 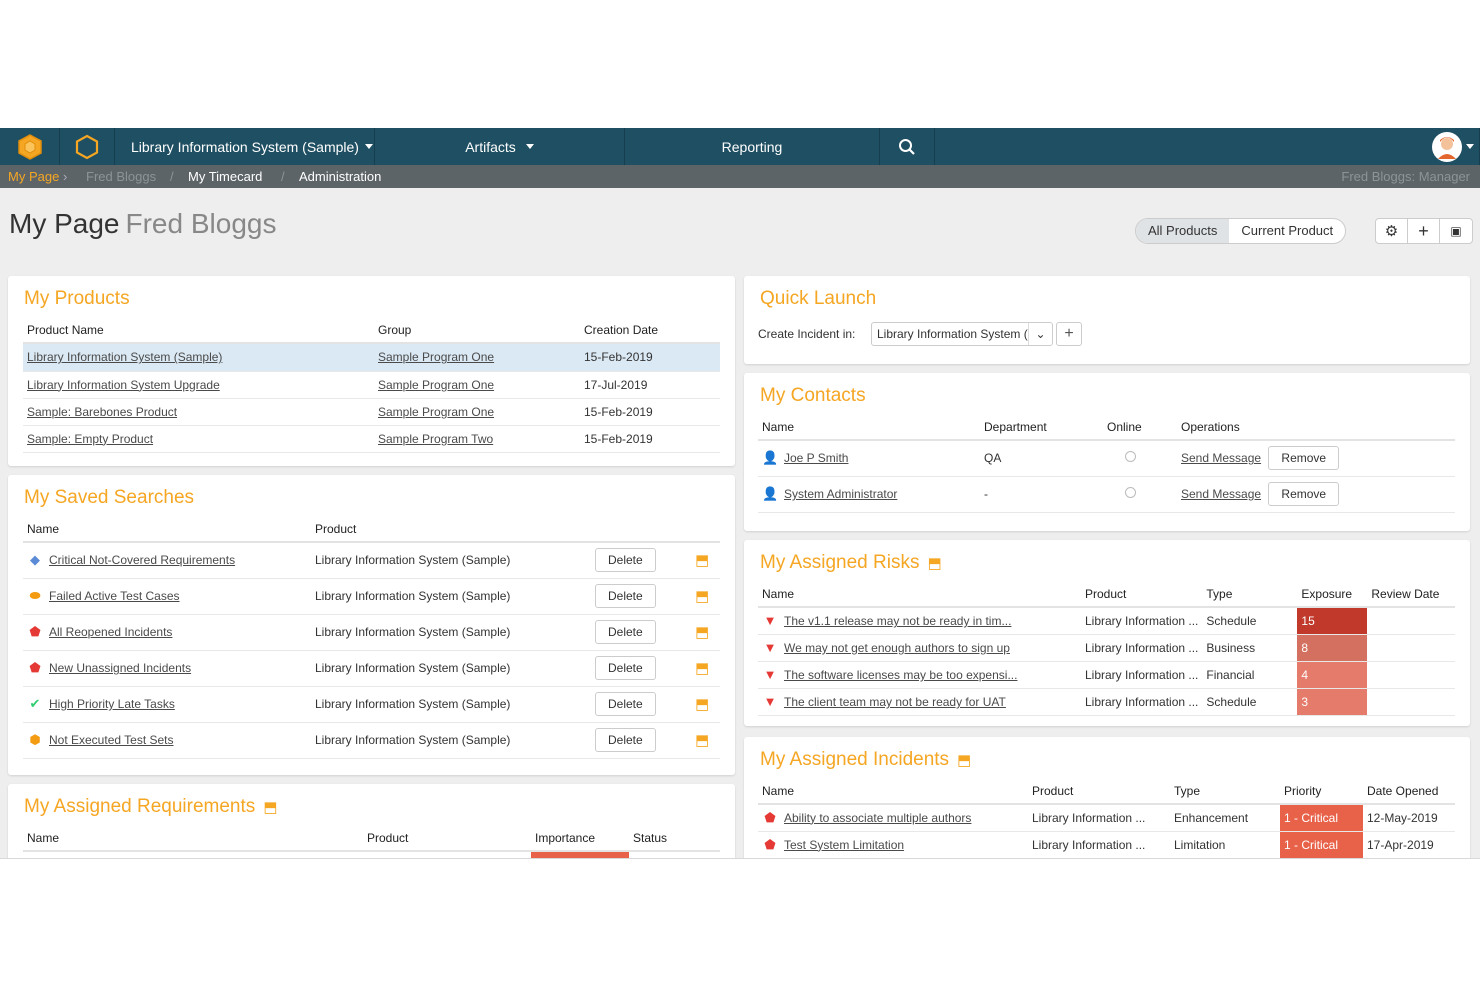 What do you see at coordinates (840, 494) in the screenshot?
I see `contact-link: System Administrator` at bounding box center [840, 494].